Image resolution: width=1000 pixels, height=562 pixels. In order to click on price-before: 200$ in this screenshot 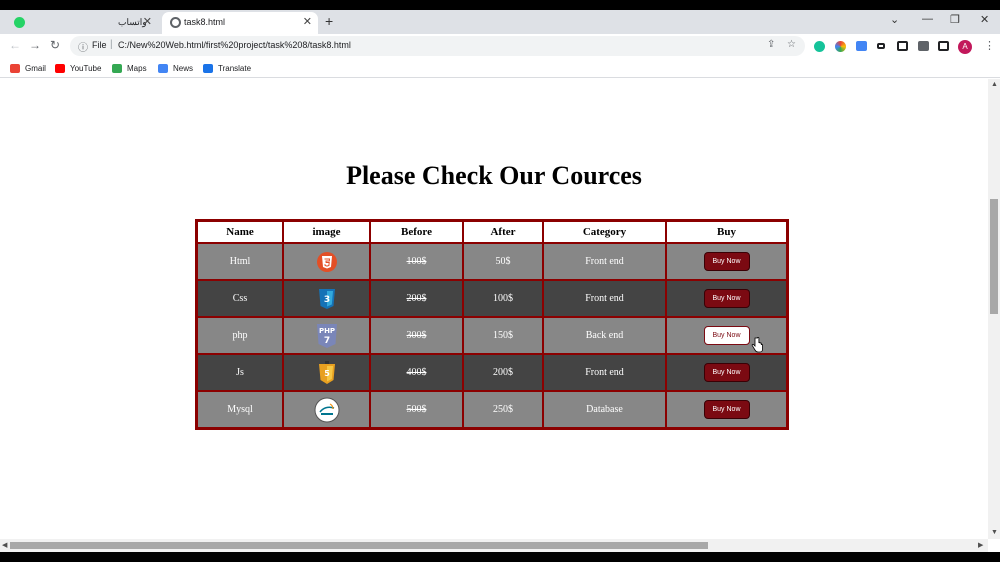, I will do `click(416, 298)`.